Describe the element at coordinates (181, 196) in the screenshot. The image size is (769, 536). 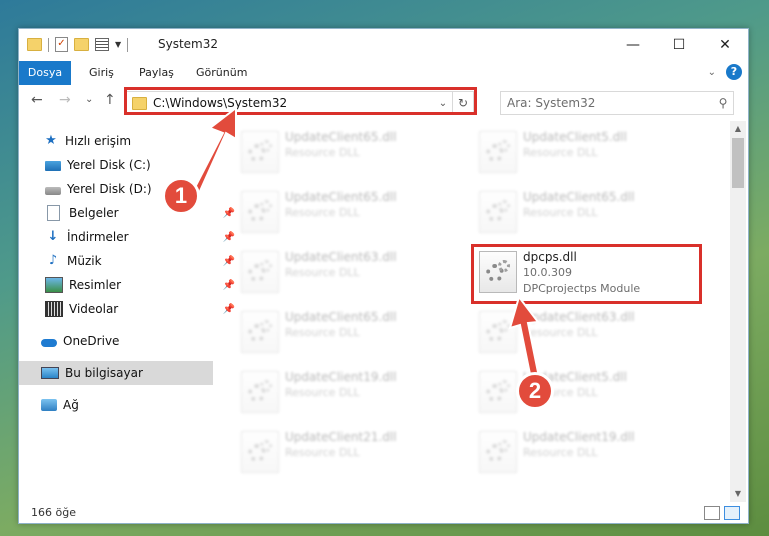
I see `step-1-badge: 1` at that location.